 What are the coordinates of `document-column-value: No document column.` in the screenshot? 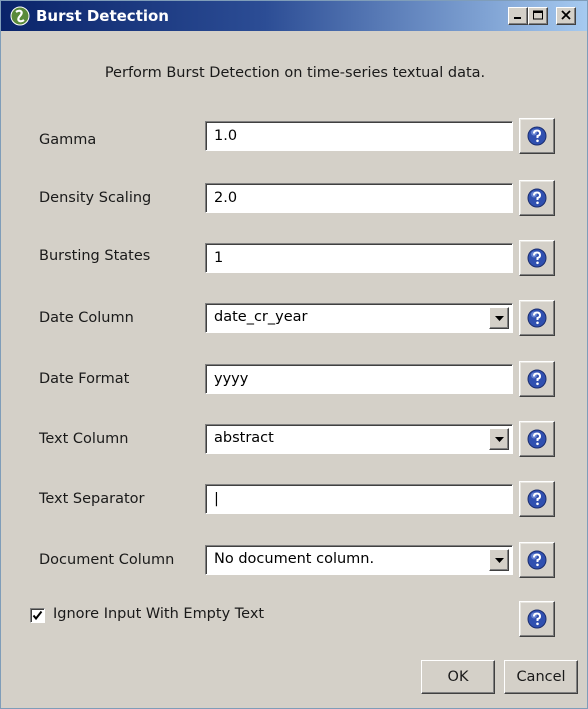 It's located at (294, 559).